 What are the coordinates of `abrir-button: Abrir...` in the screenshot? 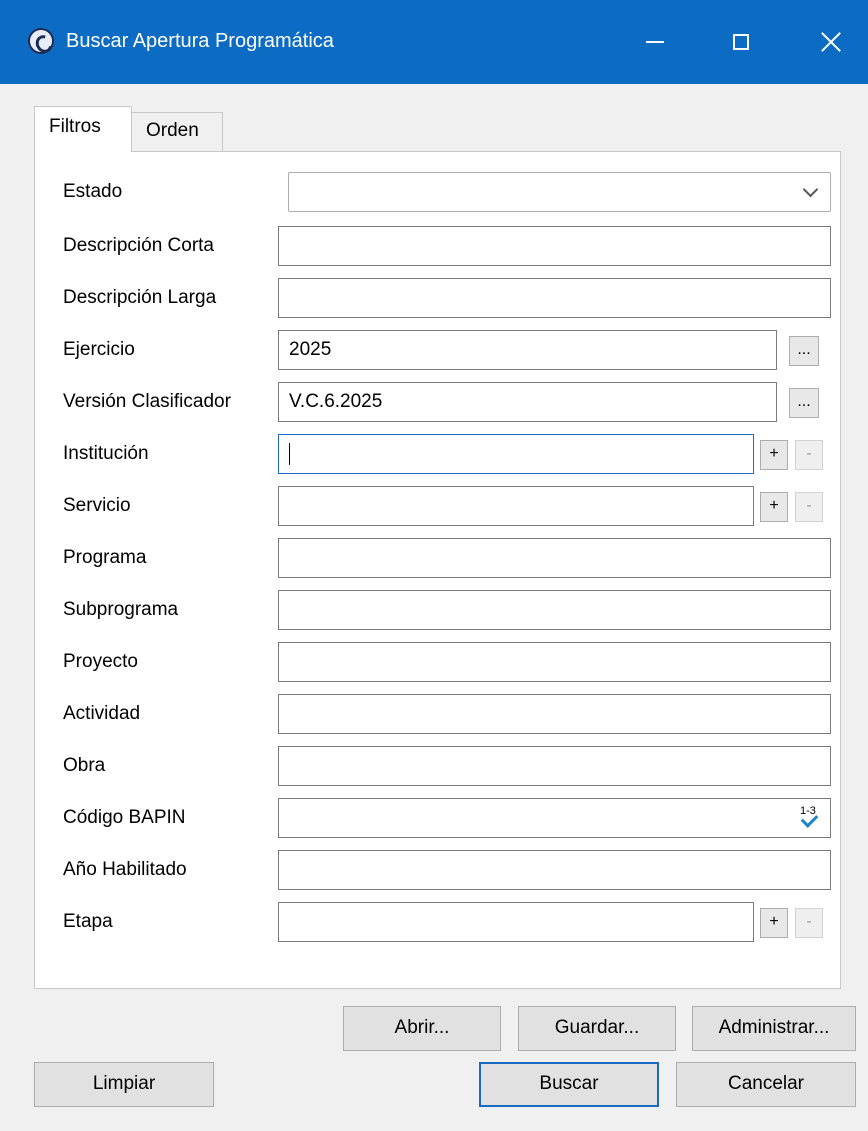 It's located at (422, 1028).